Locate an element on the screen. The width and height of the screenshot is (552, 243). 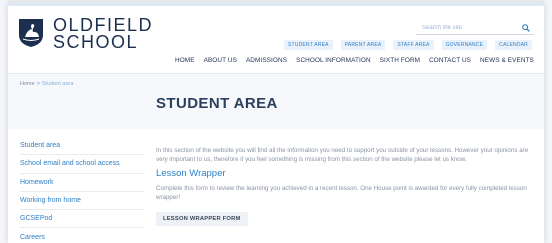
quick-link-student-area: STUDENT AREA is located at coordinates (308, 45).